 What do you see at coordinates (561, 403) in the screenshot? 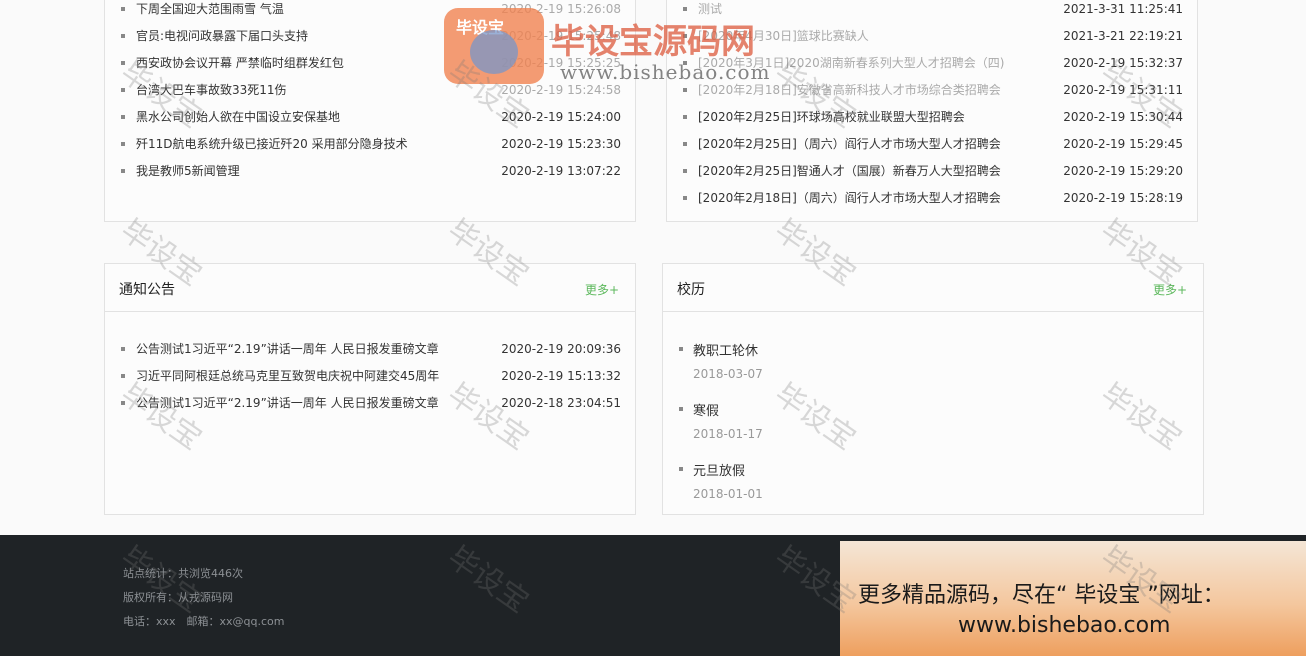
I see `notice-date: 2020-2-18 23:04:51` at bounding box center [561, 403].